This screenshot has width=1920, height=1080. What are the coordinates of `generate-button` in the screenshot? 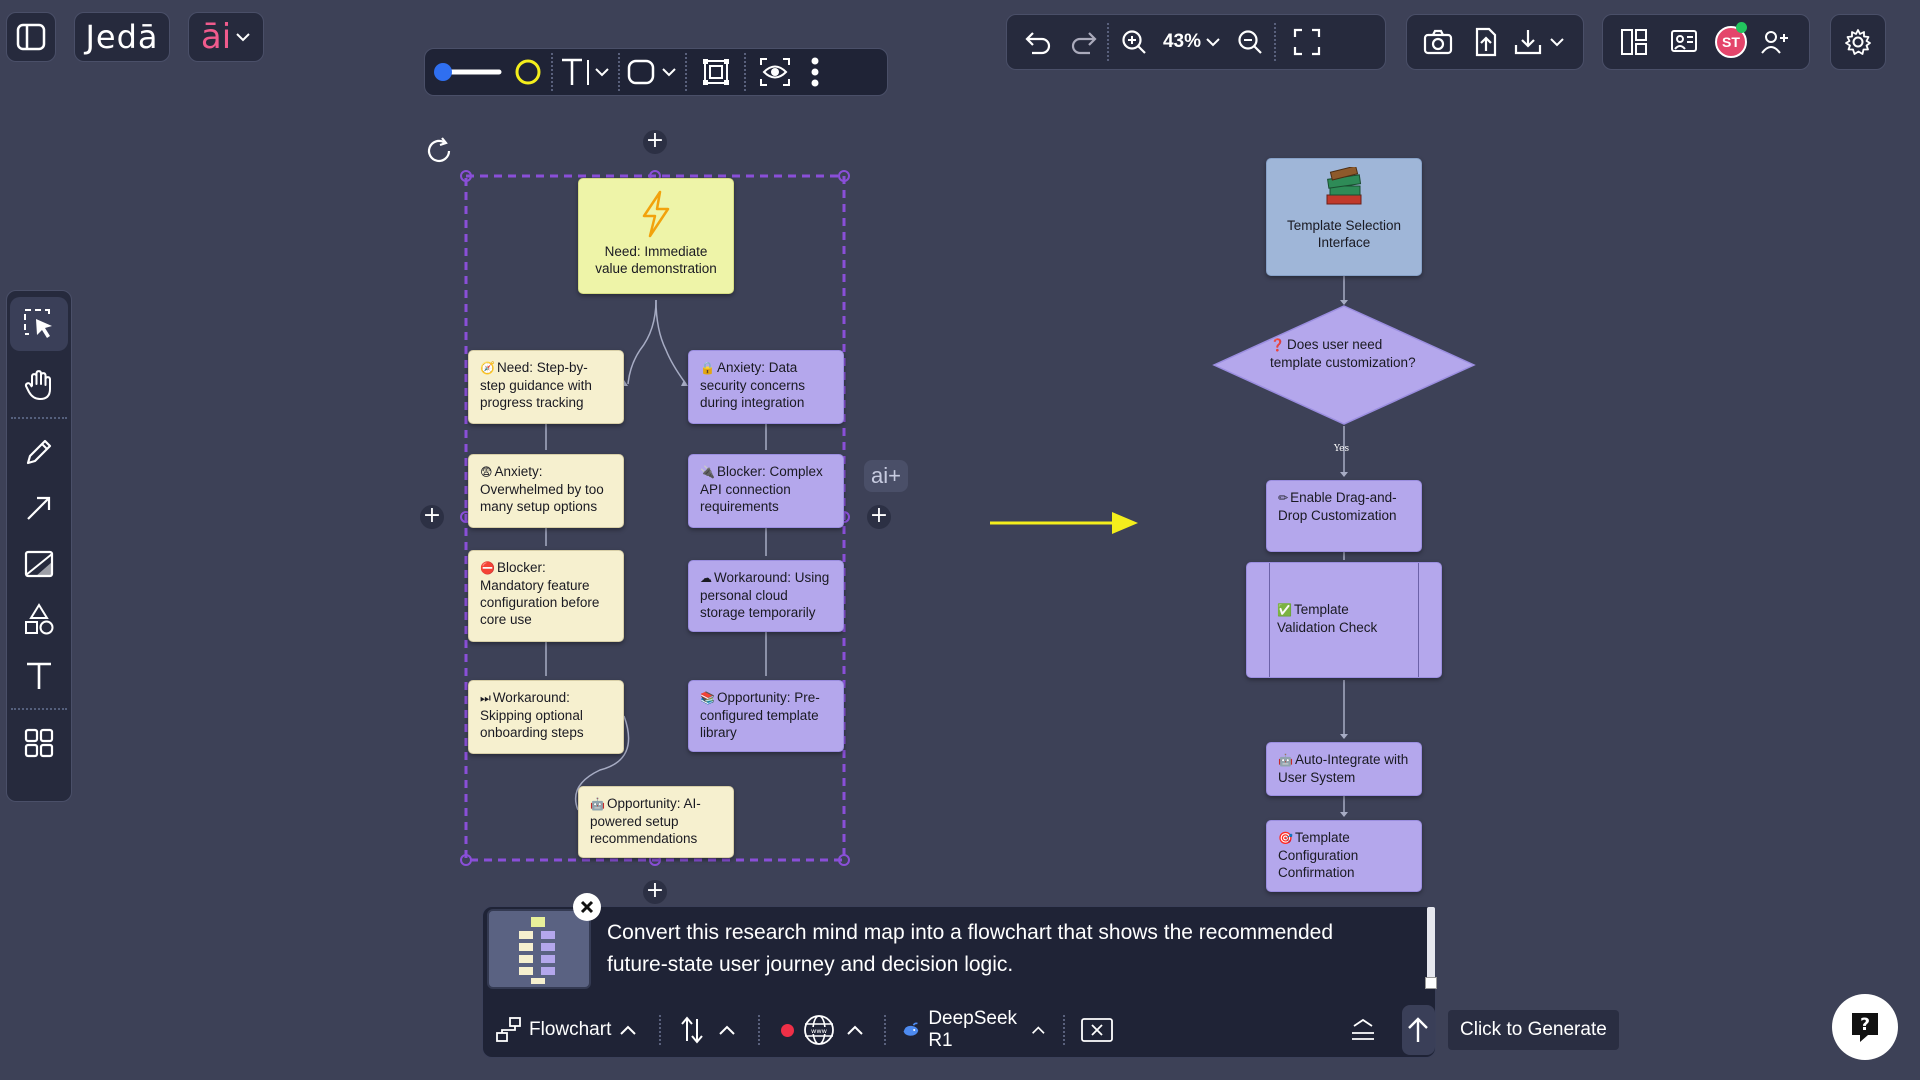 It's located at (1418, 1030).